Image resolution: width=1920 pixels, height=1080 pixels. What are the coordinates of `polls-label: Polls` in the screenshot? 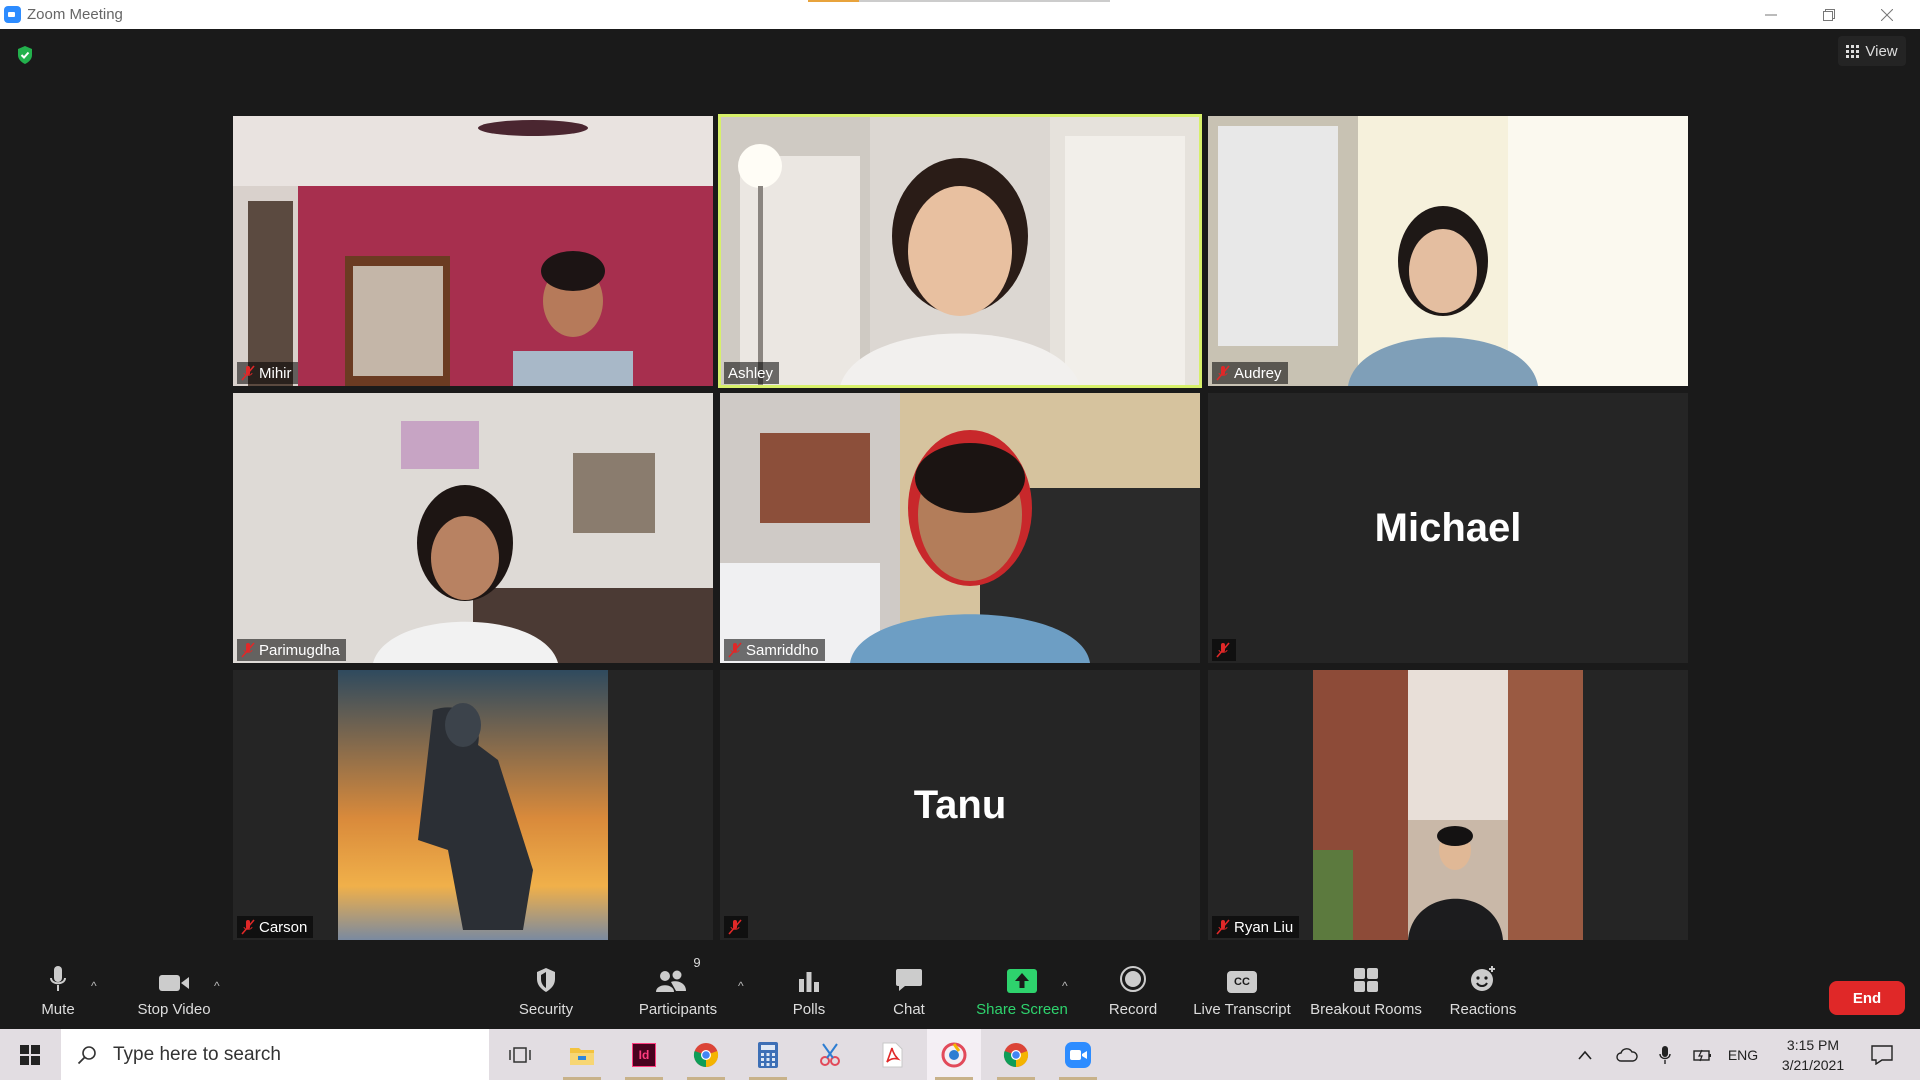 It's located at (809, 1009).